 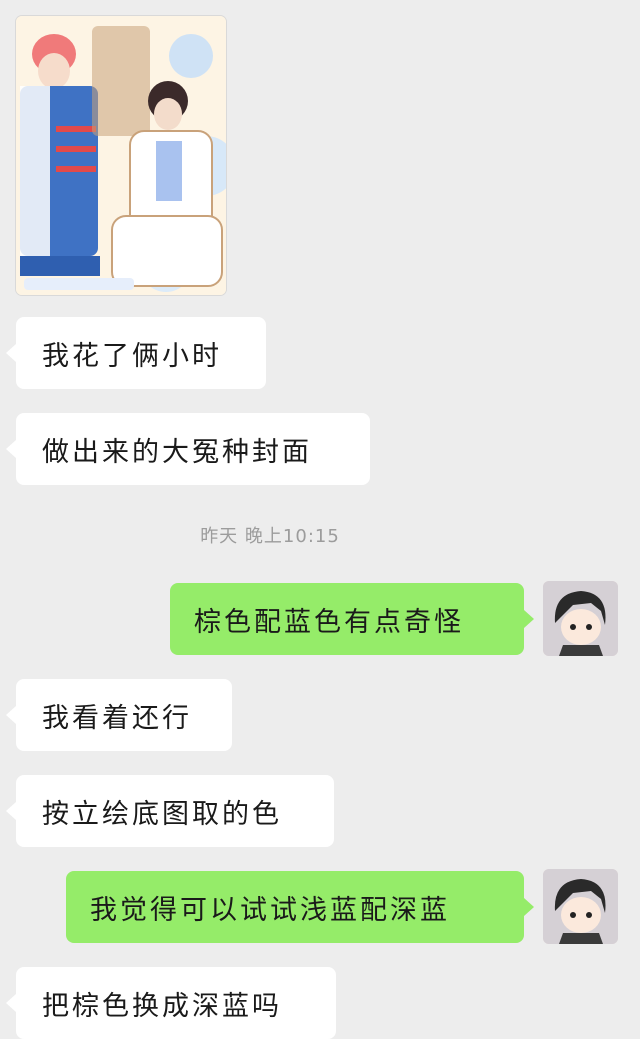 What do you see at coordinates (270, 910) in the screenshot?
I see `message-text: 我觉得可以试试浅蓝配深蓝` at bounding box center [270, 910].